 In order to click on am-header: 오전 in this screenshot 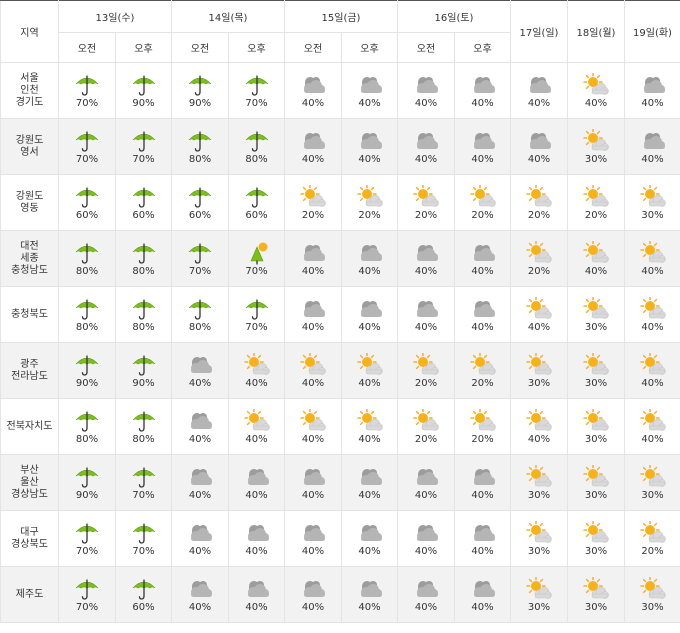, I will do `click(87, 47)`.